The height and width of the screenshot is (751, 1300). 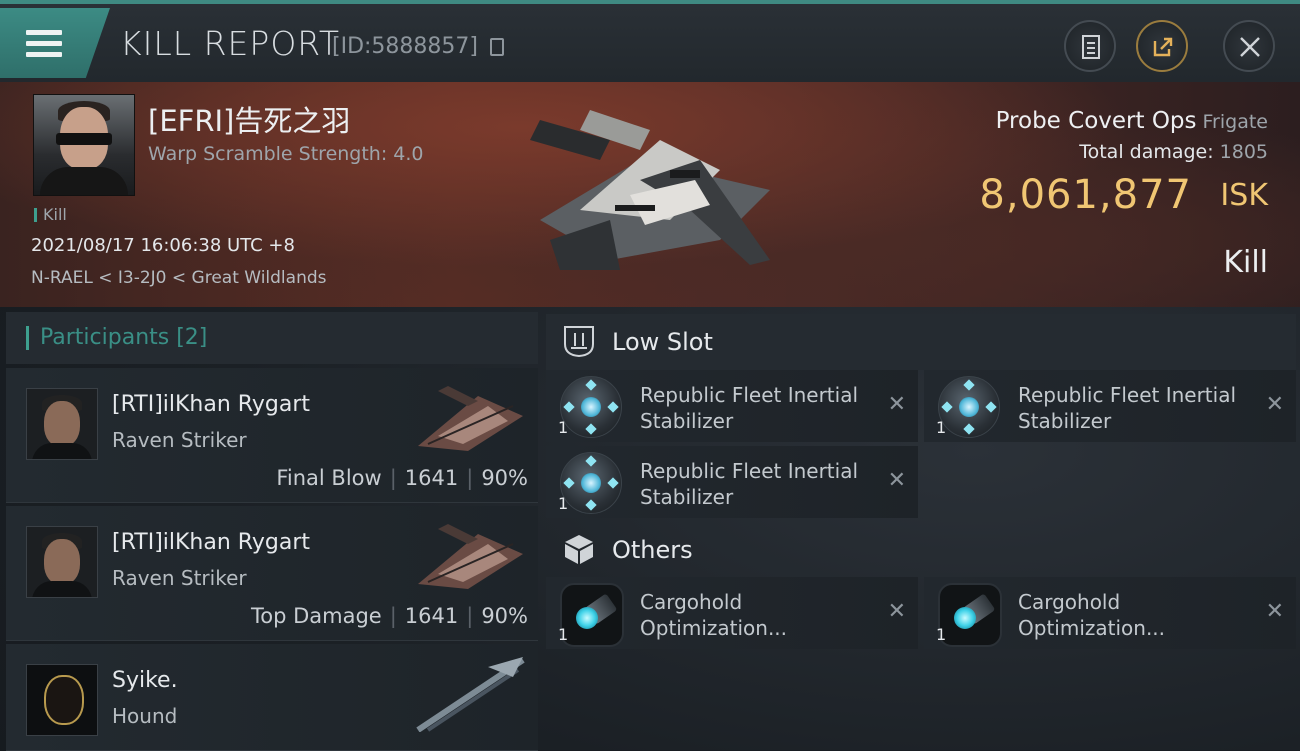 I want to click on share-icon, so click(x=1163, y=47).